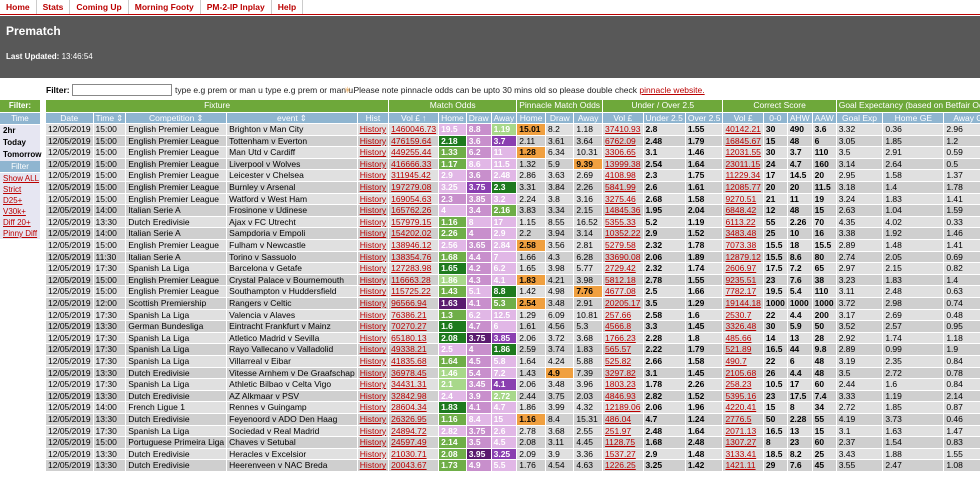 The image size is (980, 480). Describe the element at coordinates (743, 384) in the screenshot. I see `table-cell: 258.23` at that location.